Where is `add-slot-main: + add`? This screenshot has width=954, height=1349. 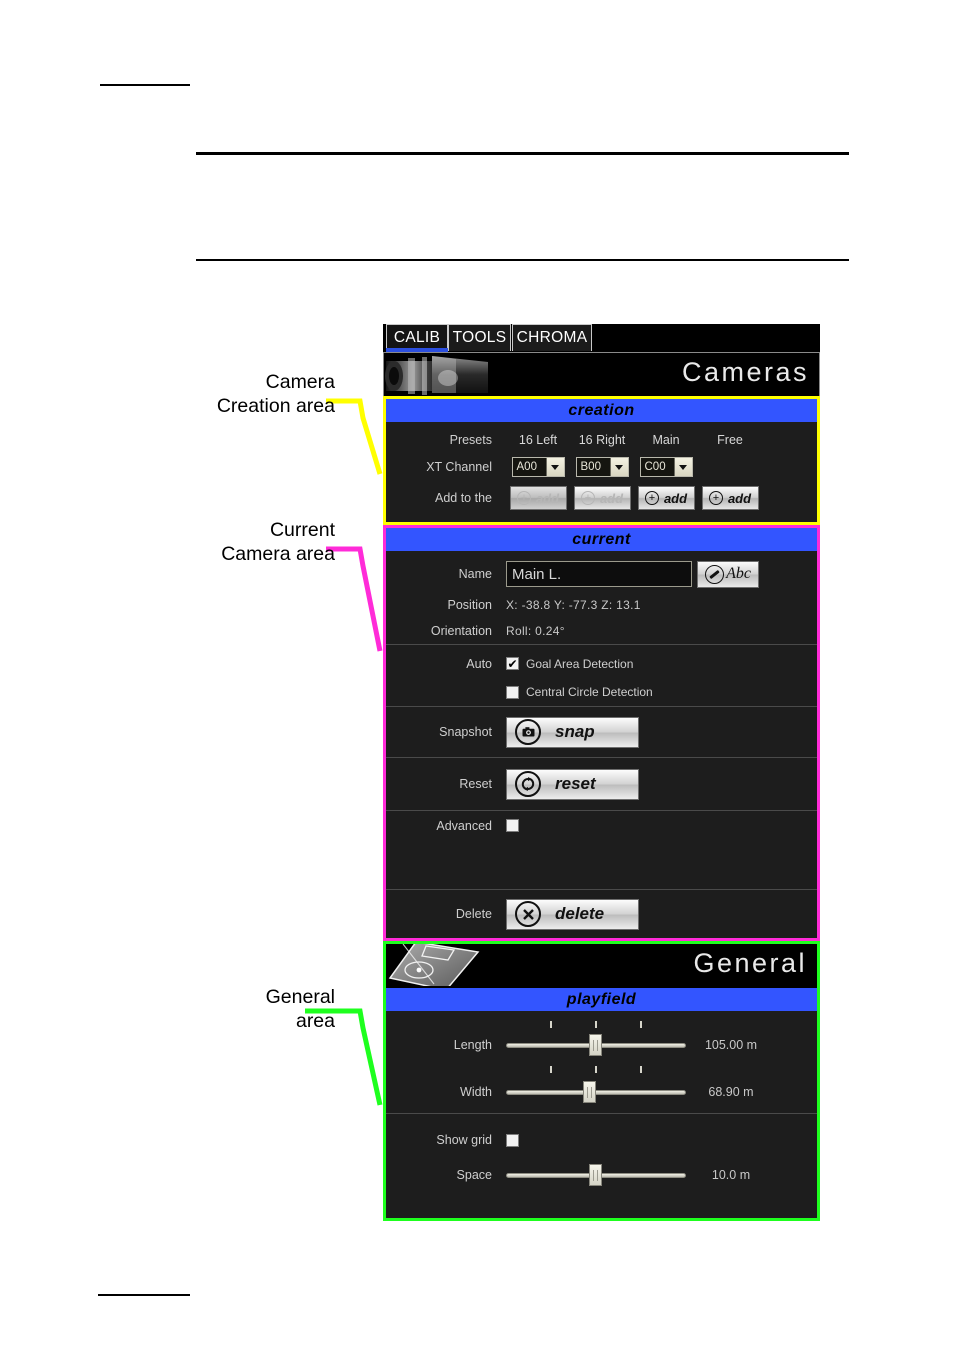 add-slot-main: + add is located at coordinates (666, 498).